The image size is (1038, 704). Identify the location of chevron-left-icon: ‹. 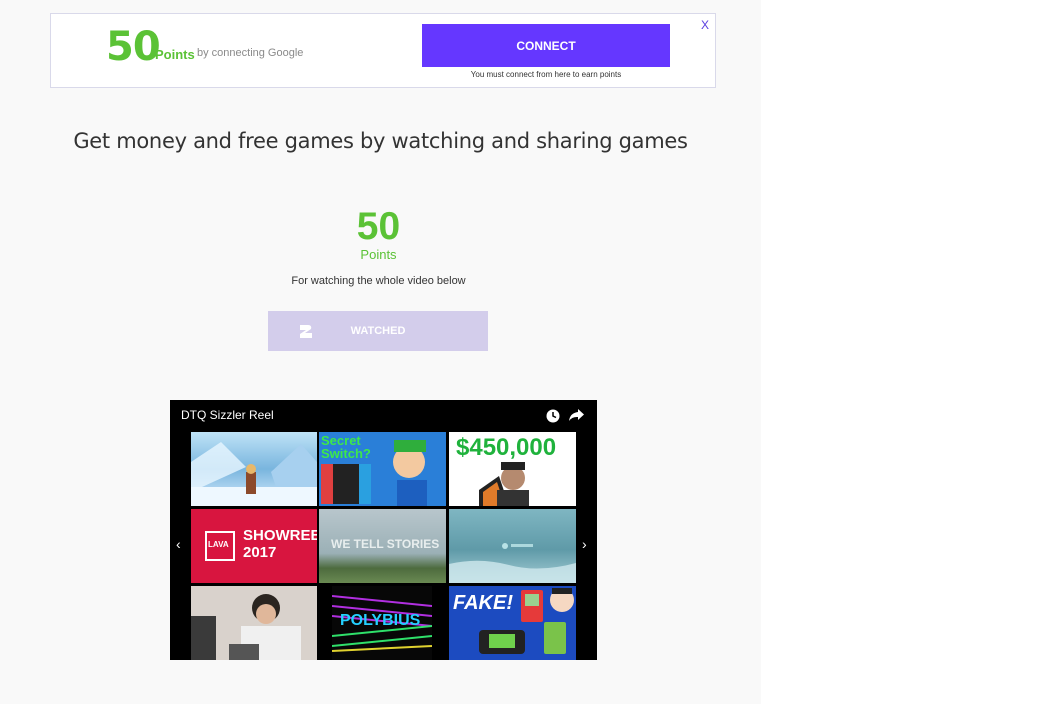
(178, 544).